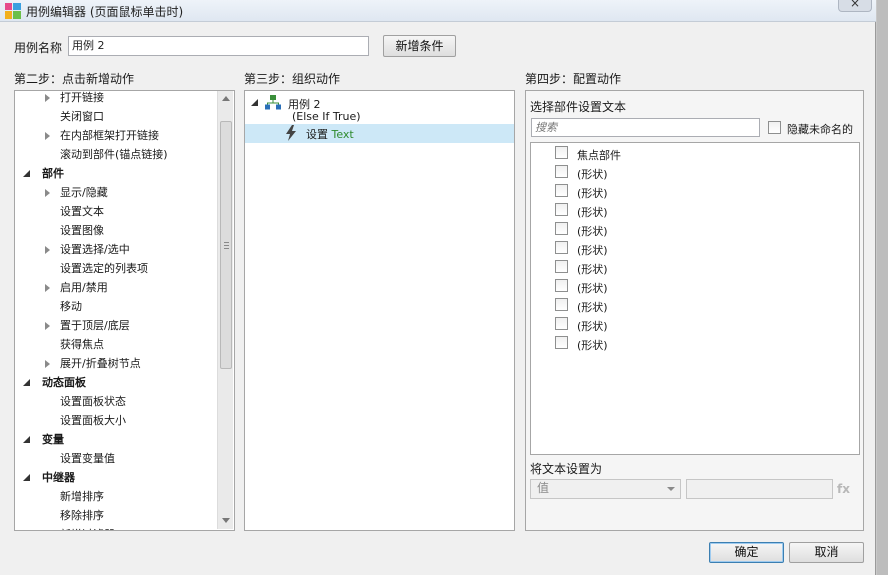  What do you see at coordinates (759, 489) in the screenshot?
I see `value-text-input` at bounding box center [759, 489].